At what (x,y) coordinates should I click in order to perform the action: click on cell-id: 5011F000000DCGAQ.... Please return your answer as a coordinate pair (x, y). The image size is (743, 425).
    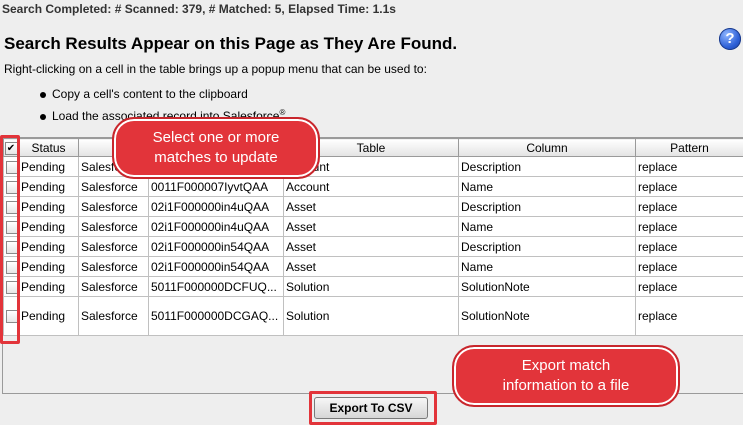
    Looking at the image, I should click on (216, 316).